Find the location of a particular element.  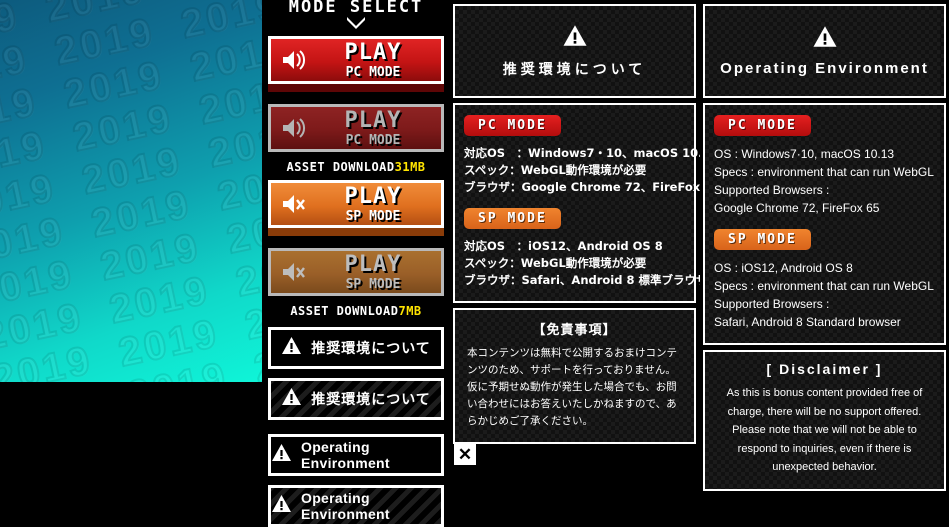

panel-en-sp-line-3: Supported Browsers : is located at coordinates (772, 304).